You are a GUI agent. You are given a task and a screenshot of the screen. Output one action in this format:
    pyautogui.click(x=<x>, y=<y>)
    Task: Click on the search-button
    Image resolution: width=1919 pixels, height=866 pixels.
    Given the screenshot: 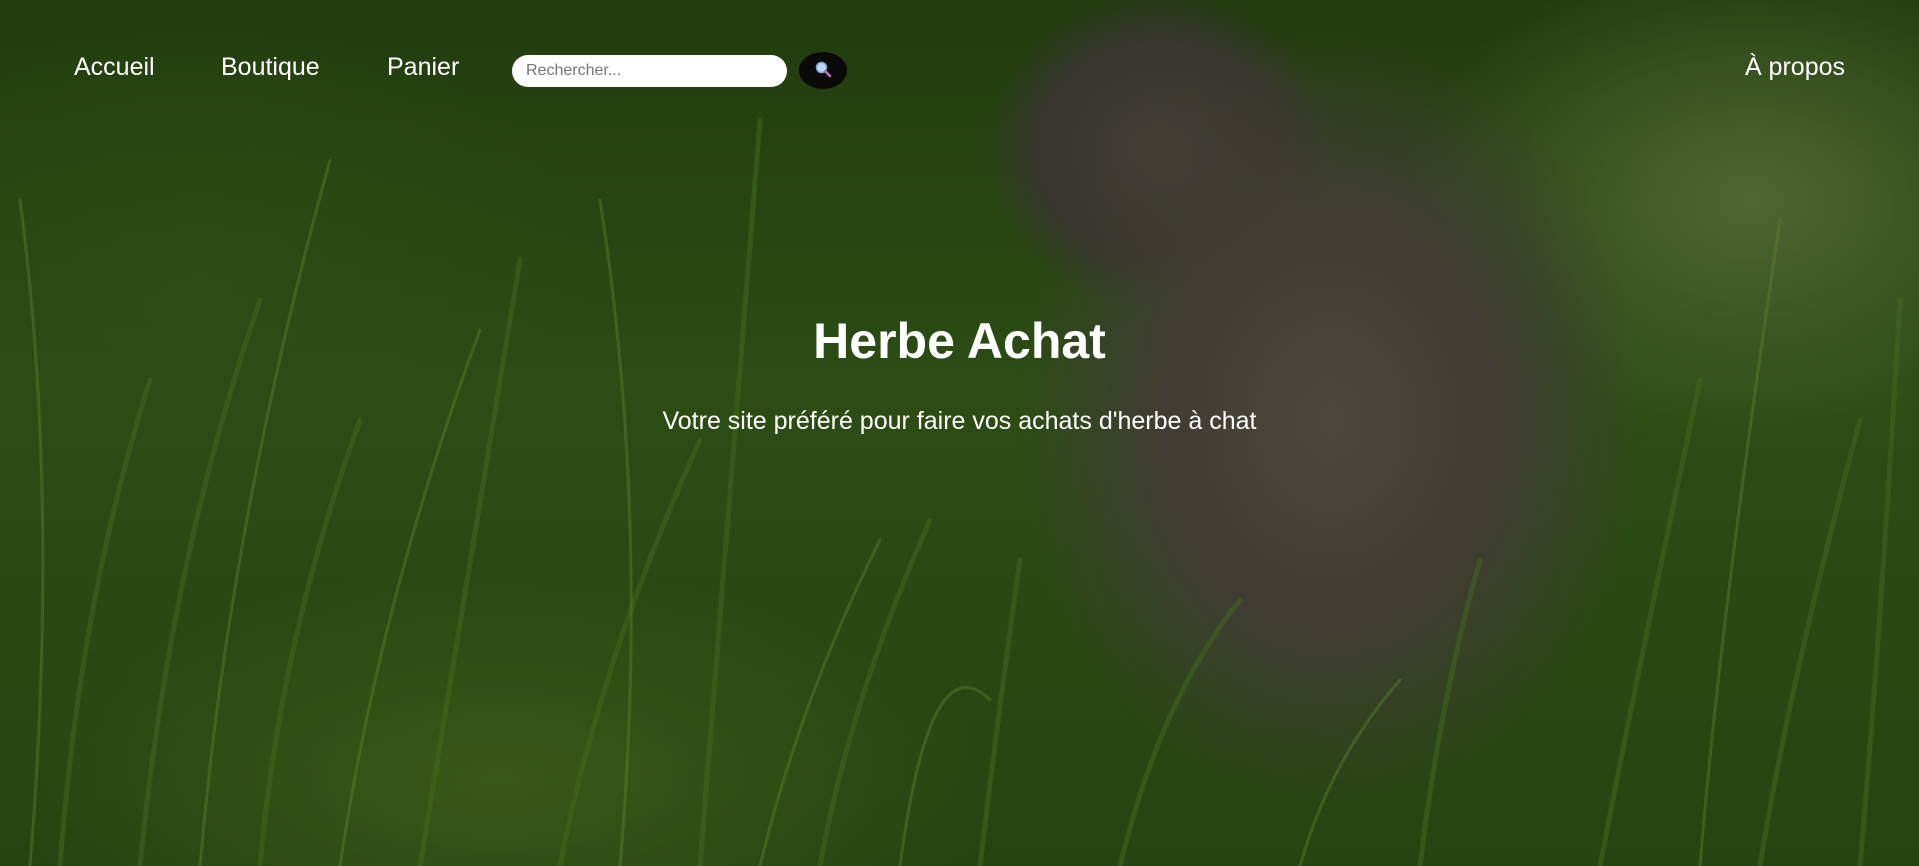 What is the action you would take?
    pyautogui.click(x=823, y=70)
    